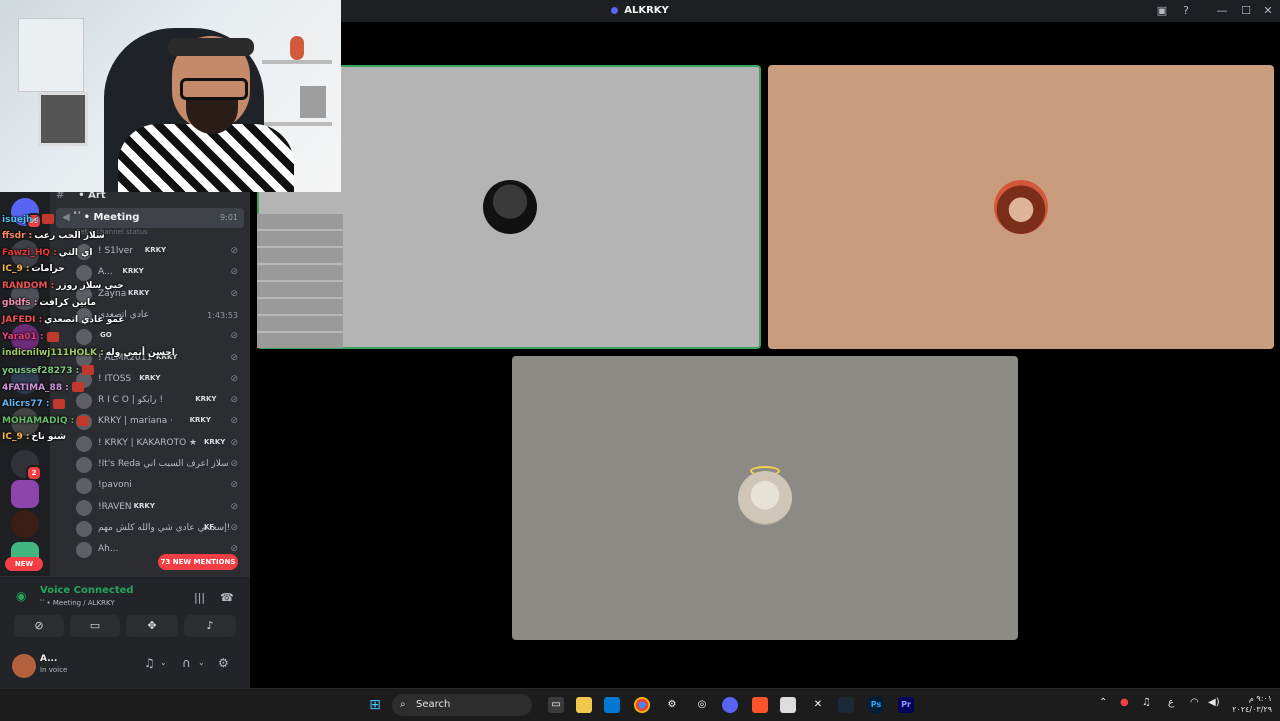  What do you see at coordinates (160, 486) in the screenshot?
I see `voice-member: !pavoni ⊘` at bounding box center [160, 486].